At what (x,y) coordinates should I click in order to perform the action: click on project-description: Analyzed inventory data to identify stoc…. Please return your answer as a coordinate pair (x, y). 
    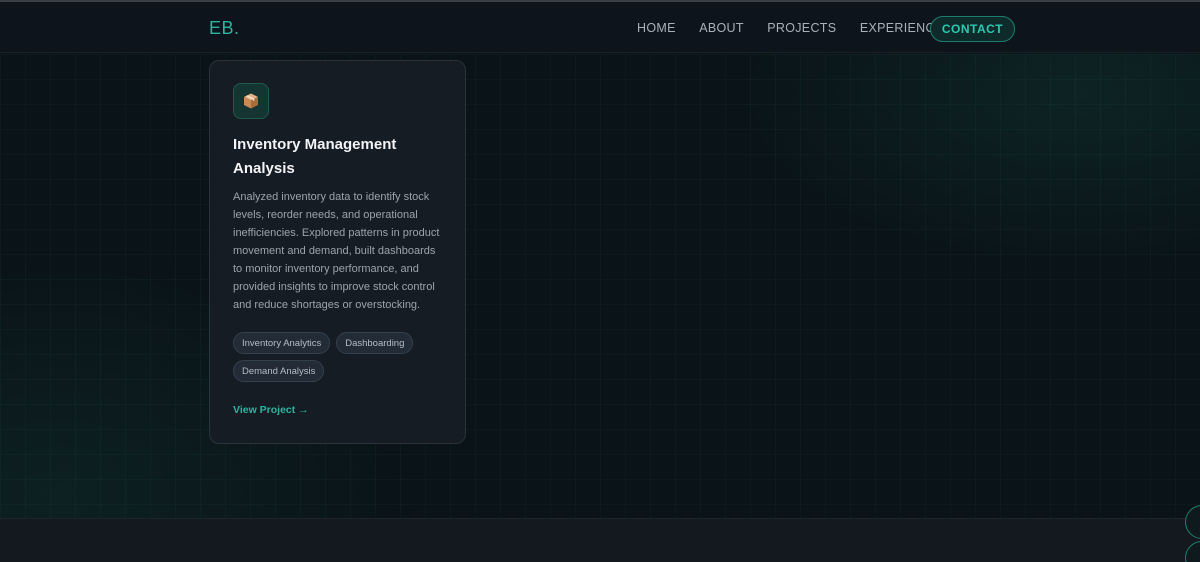
    Looking at the image, I should click on (336, 251).